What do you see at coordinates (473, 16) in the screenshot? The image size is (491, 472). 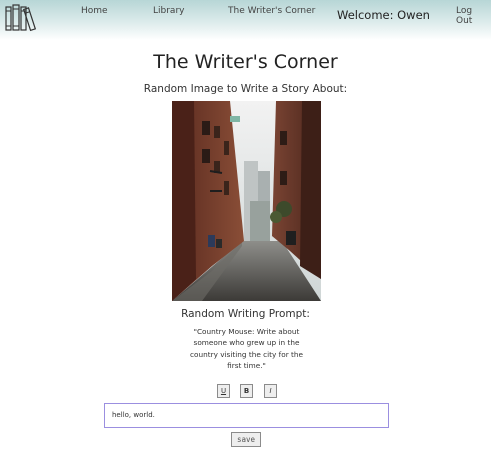 I see `logout-link: Log Out` at bounding box center [473, 16].